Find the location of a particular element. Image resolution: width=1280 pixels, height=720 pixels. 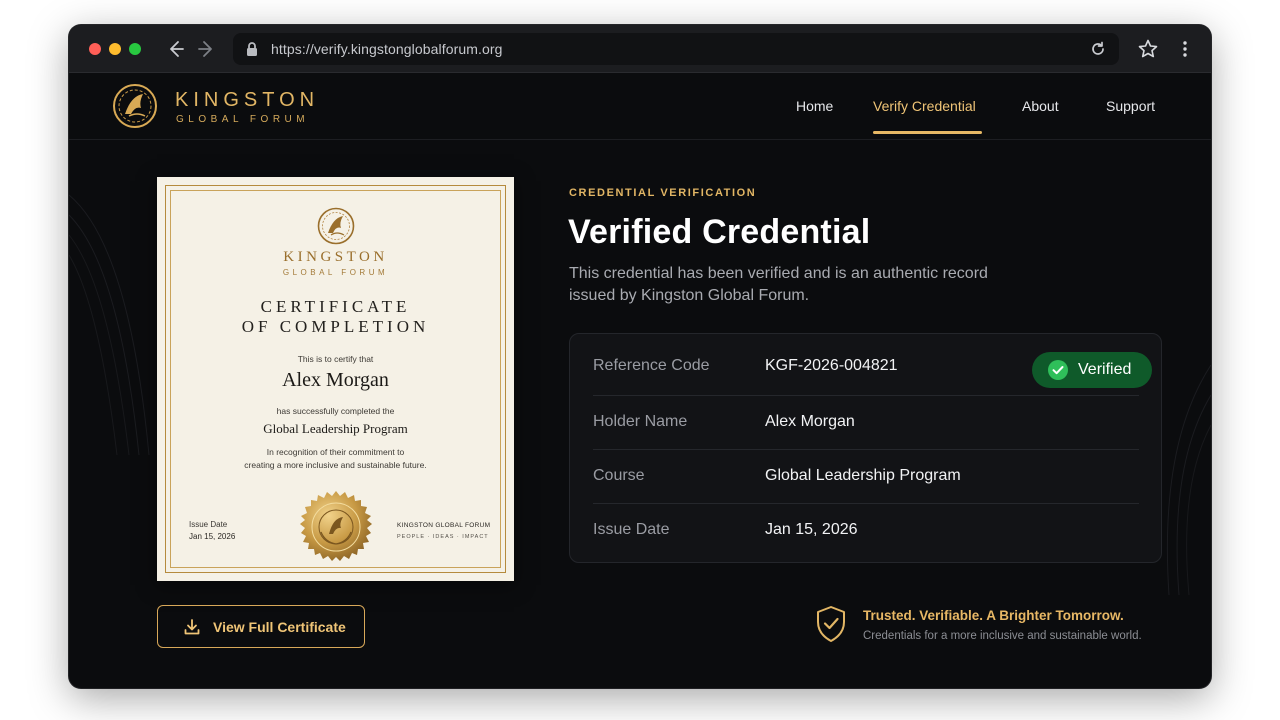

decorative-lines-left is located at coordinates (109, 324).